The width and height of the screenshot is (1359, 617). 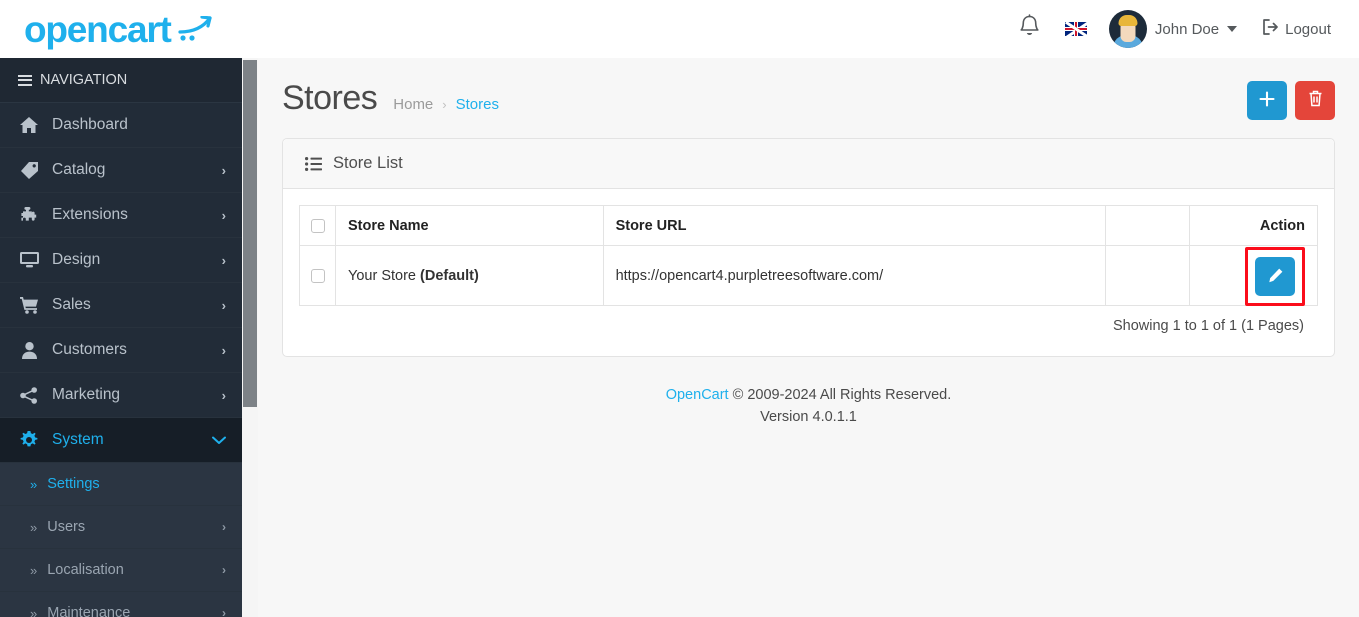 I want to click on language-selector-button, so click(x=1076, y=29).